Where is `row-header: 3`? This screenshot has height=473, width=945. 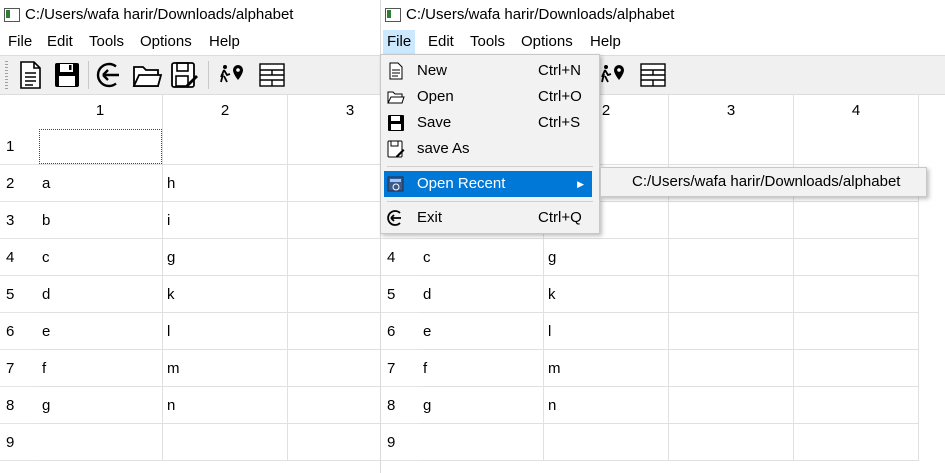 row-header: 3 is located at coordinates (19, 220).